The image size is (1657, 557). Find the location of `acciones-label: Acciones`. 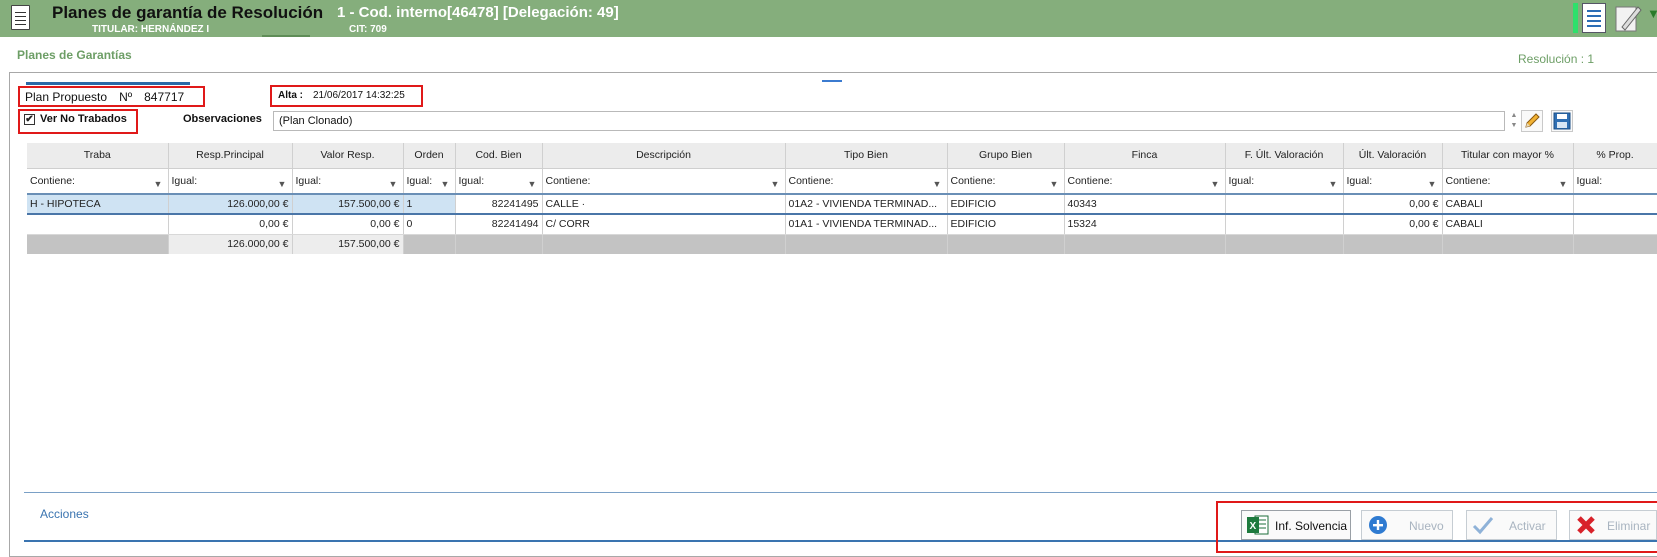

acciones-label: Acciones is located at coordinates (64, 514).